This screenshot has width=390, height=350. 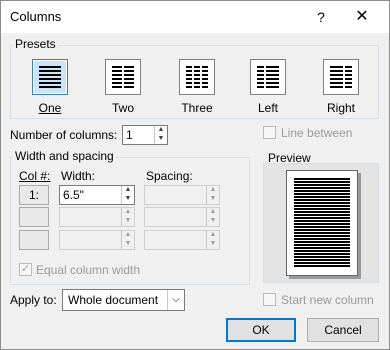 I want to click on cancel-button: Cancel, so click(x=343, y=330).